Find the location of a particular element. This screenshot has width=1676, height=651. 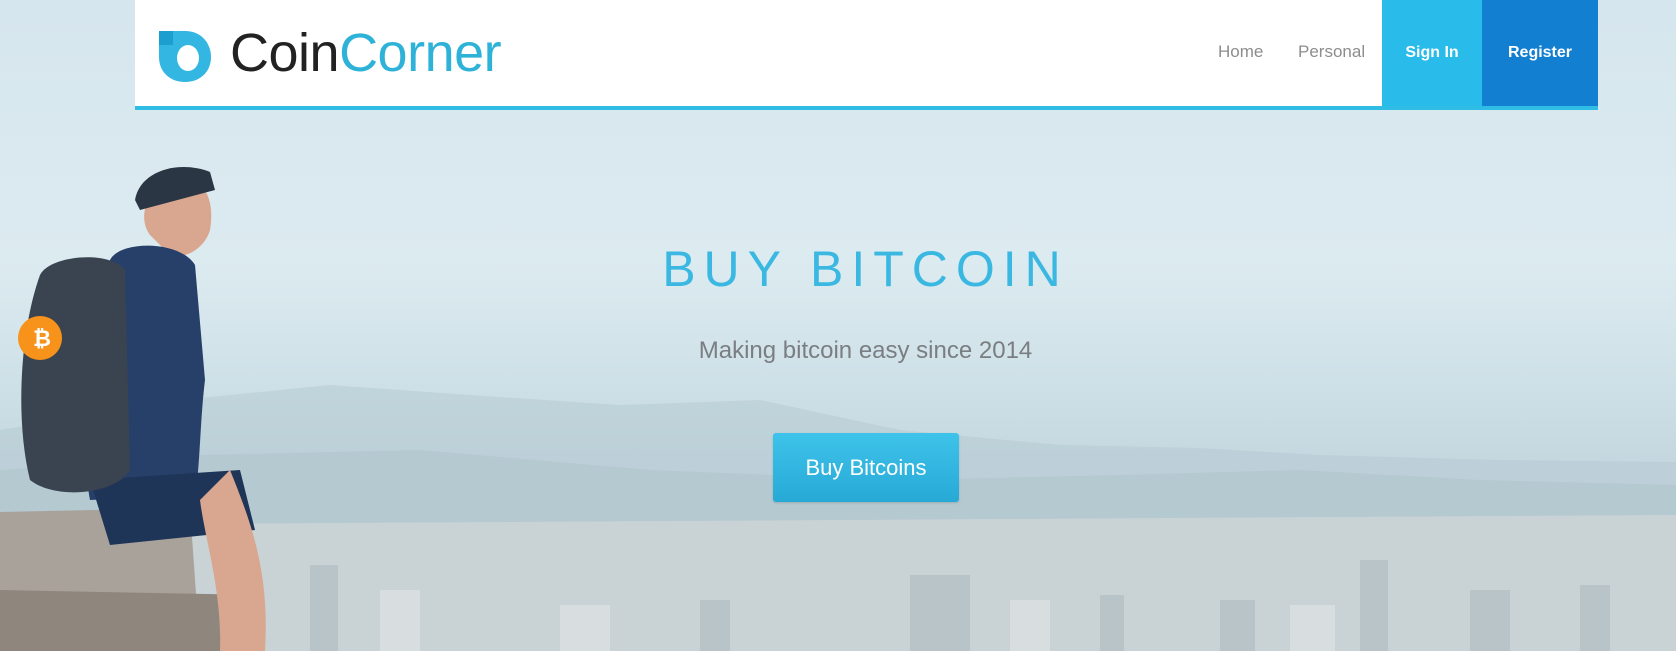

buy-bitcoins-button: Buy Bitcoins is located at coordinates (866, 467).